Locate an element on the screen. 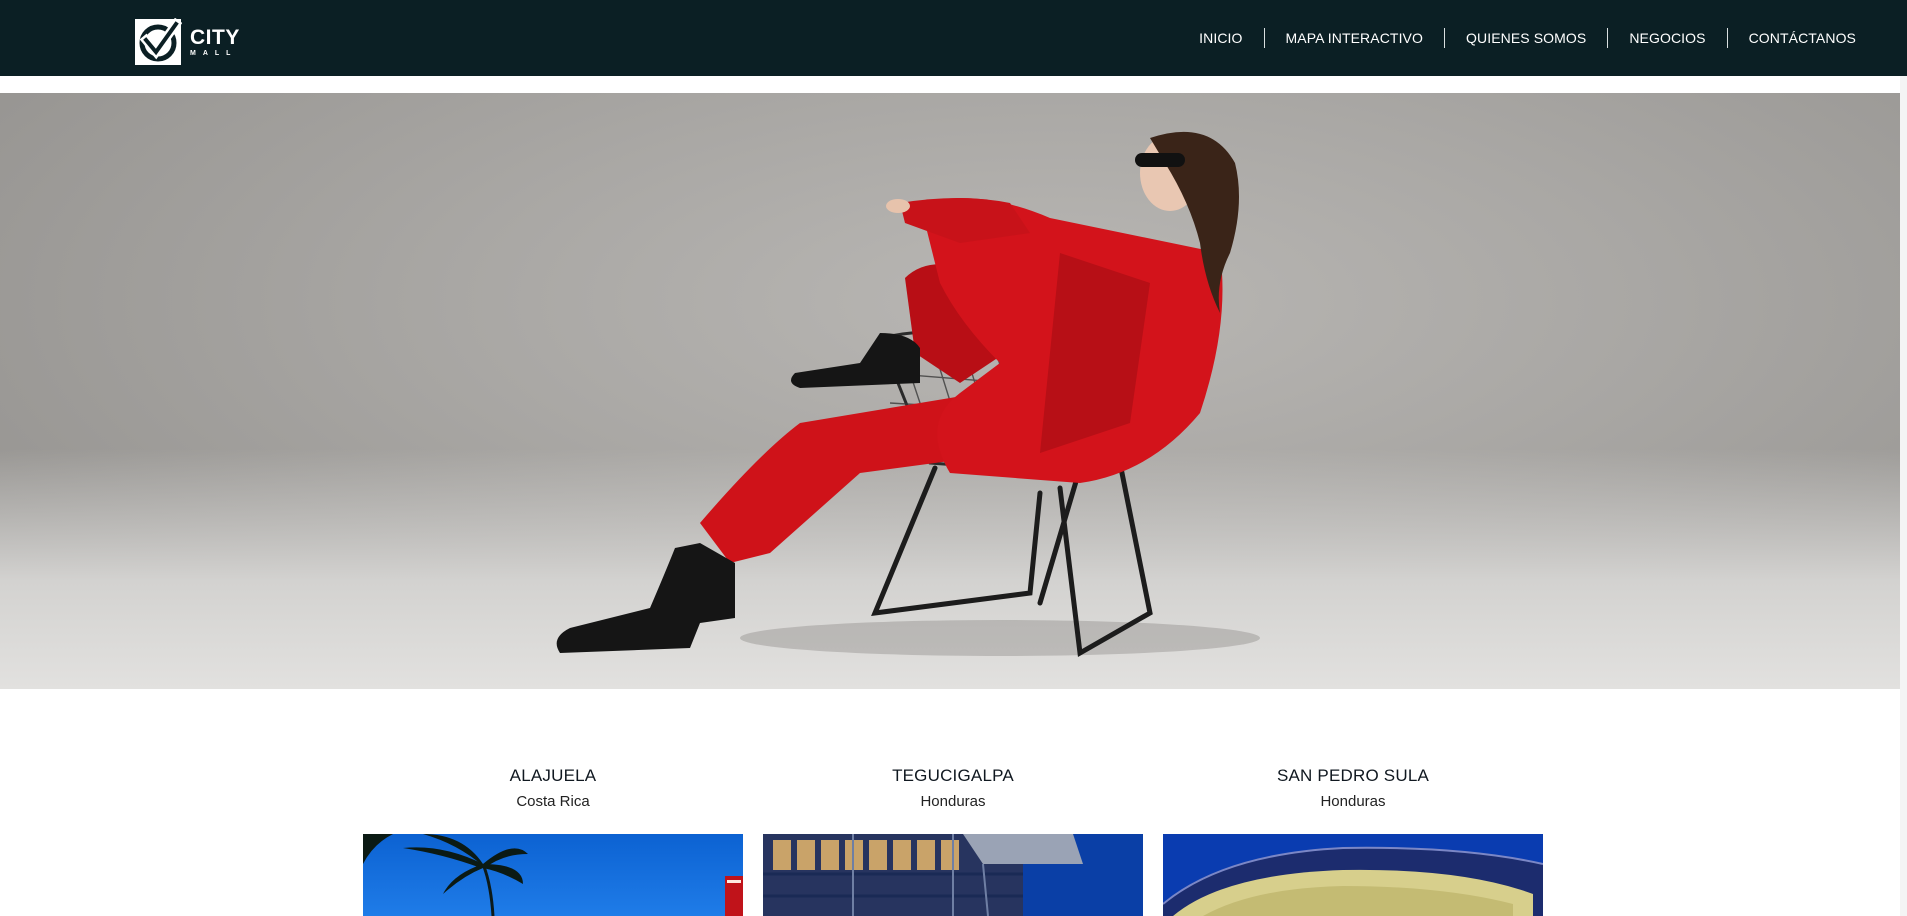  alajuela-photo-icon is located at coordinates (553, 875).